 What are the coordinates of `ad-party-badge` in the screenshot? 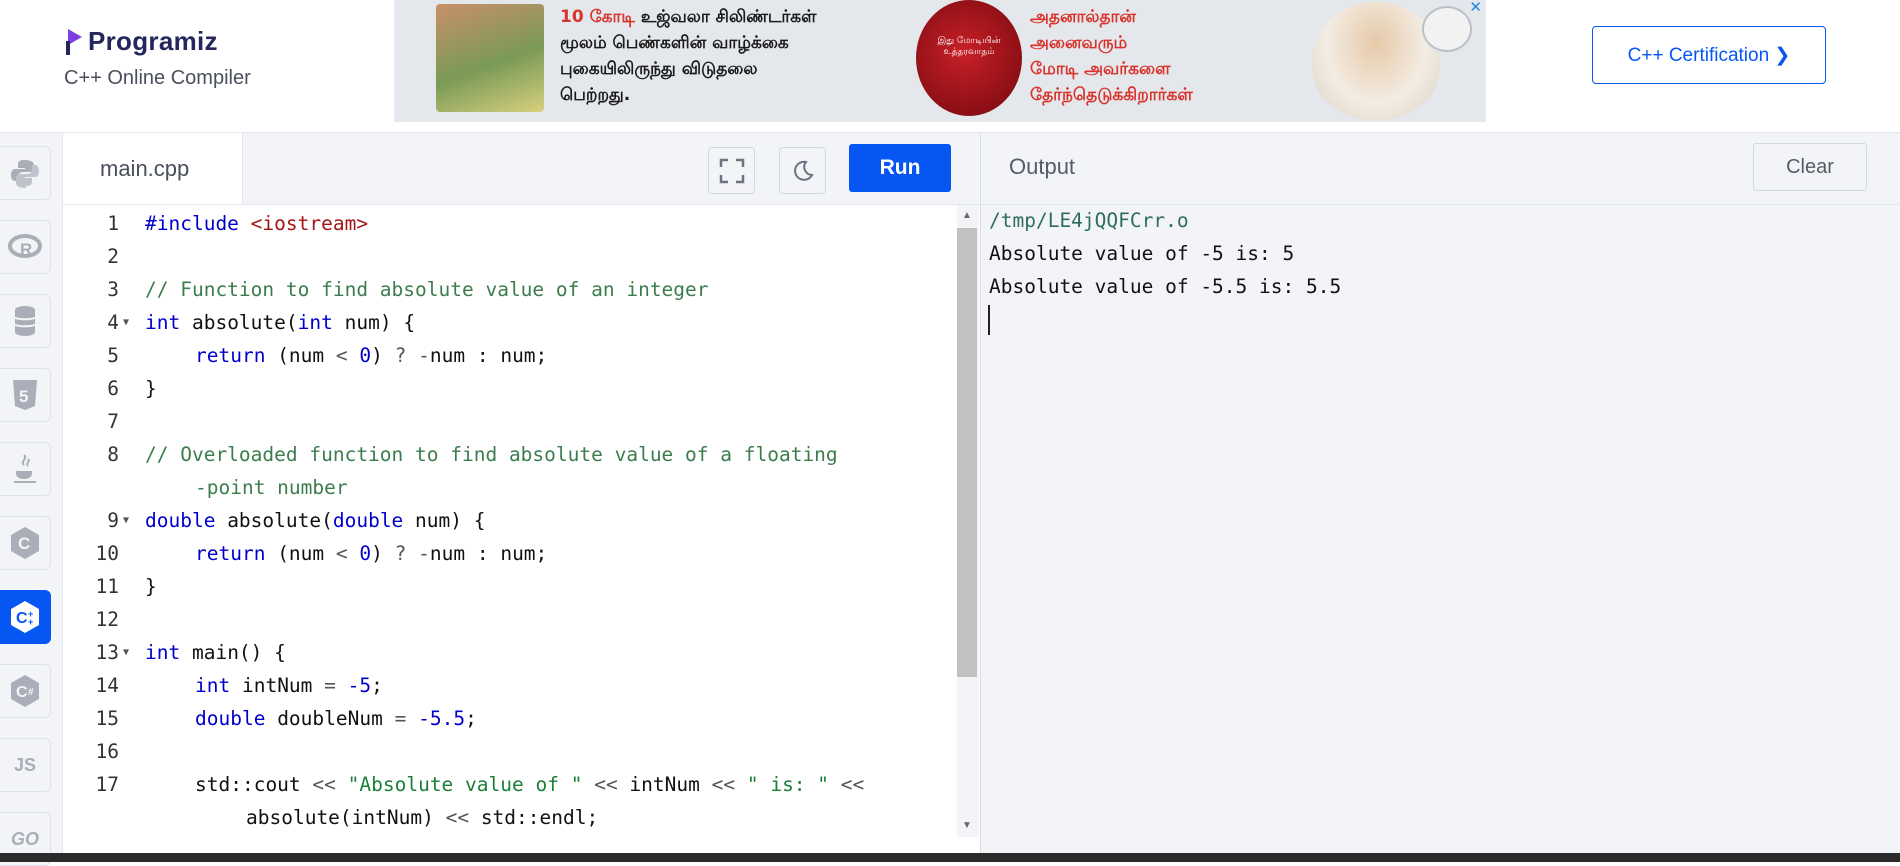 It's located at (1447, 29).